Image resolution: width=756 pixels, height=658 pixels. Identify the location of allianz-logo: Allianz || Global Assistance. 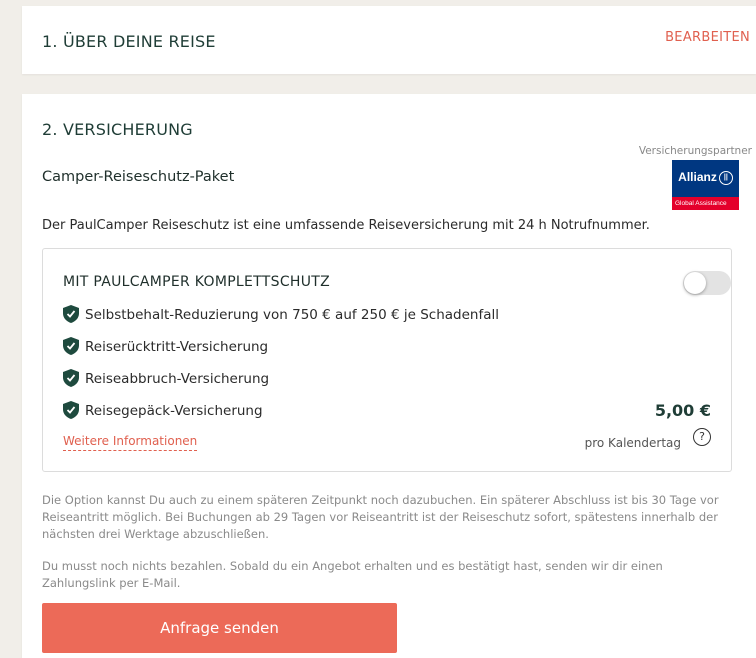
(705, 185).